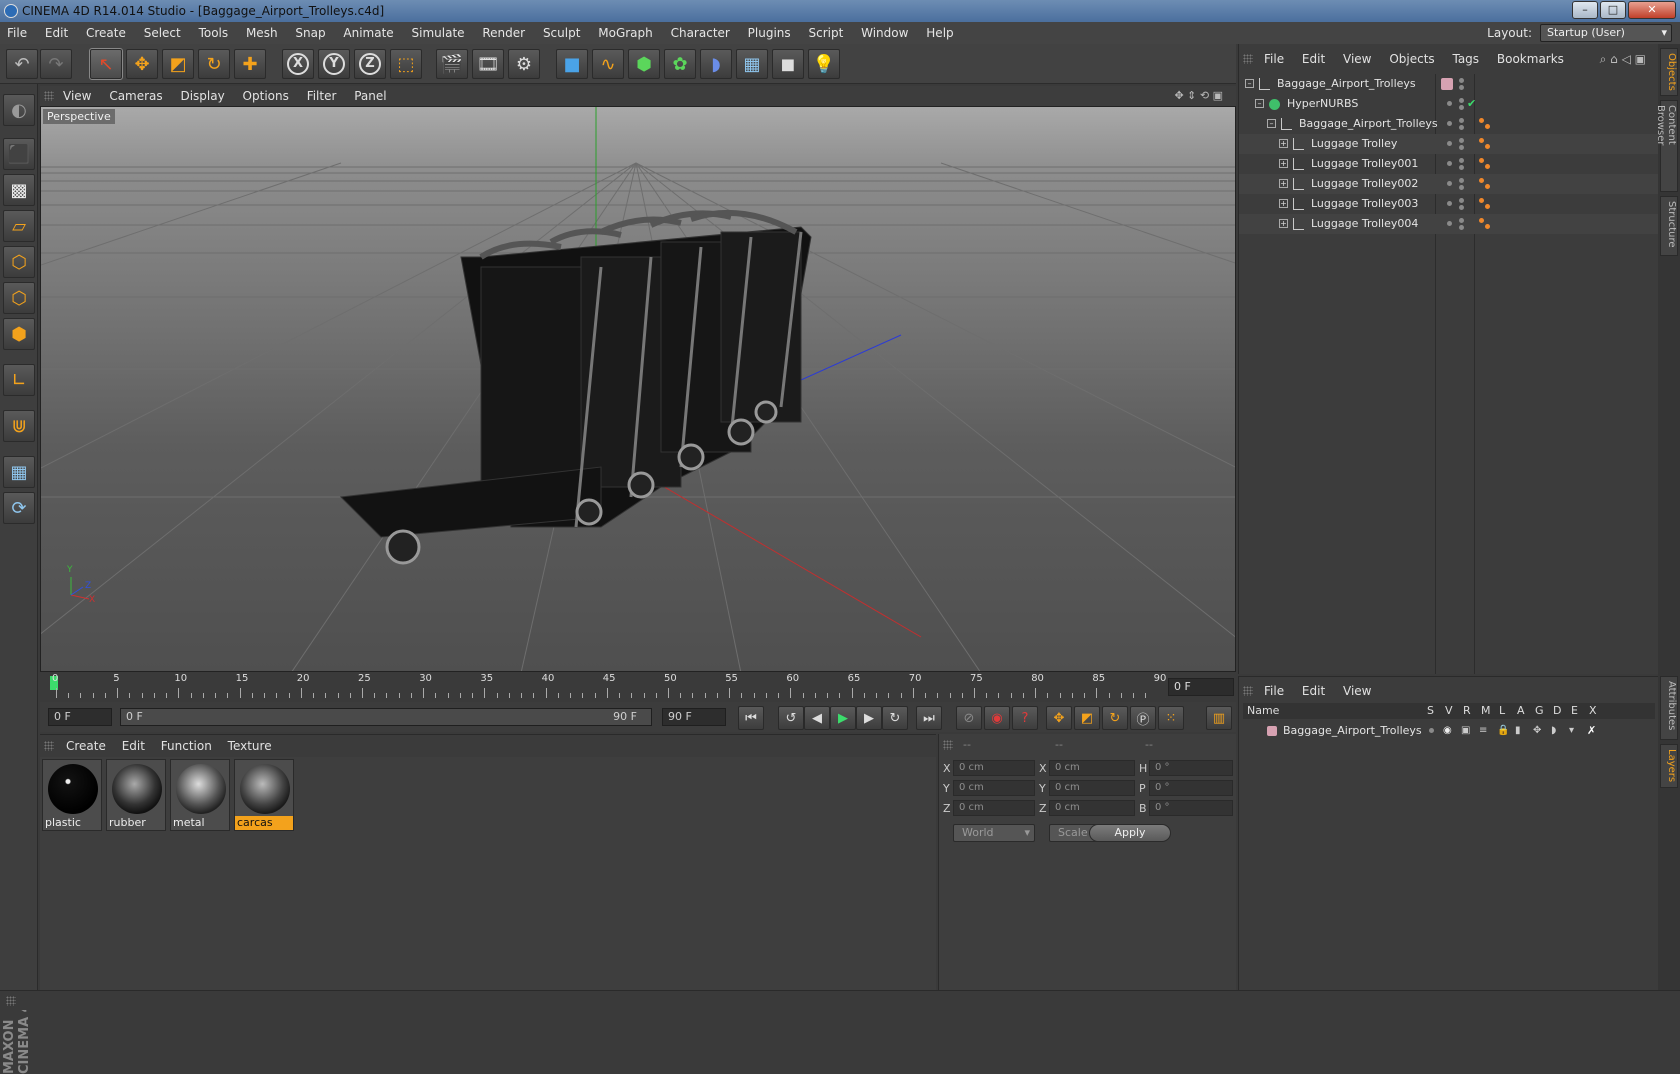 The image size is (1680, 1074). What do you see at coordinates (262, 33) in the screenshot?
I see `menu-mesh: Mesh` at bounding box center [262, 33].